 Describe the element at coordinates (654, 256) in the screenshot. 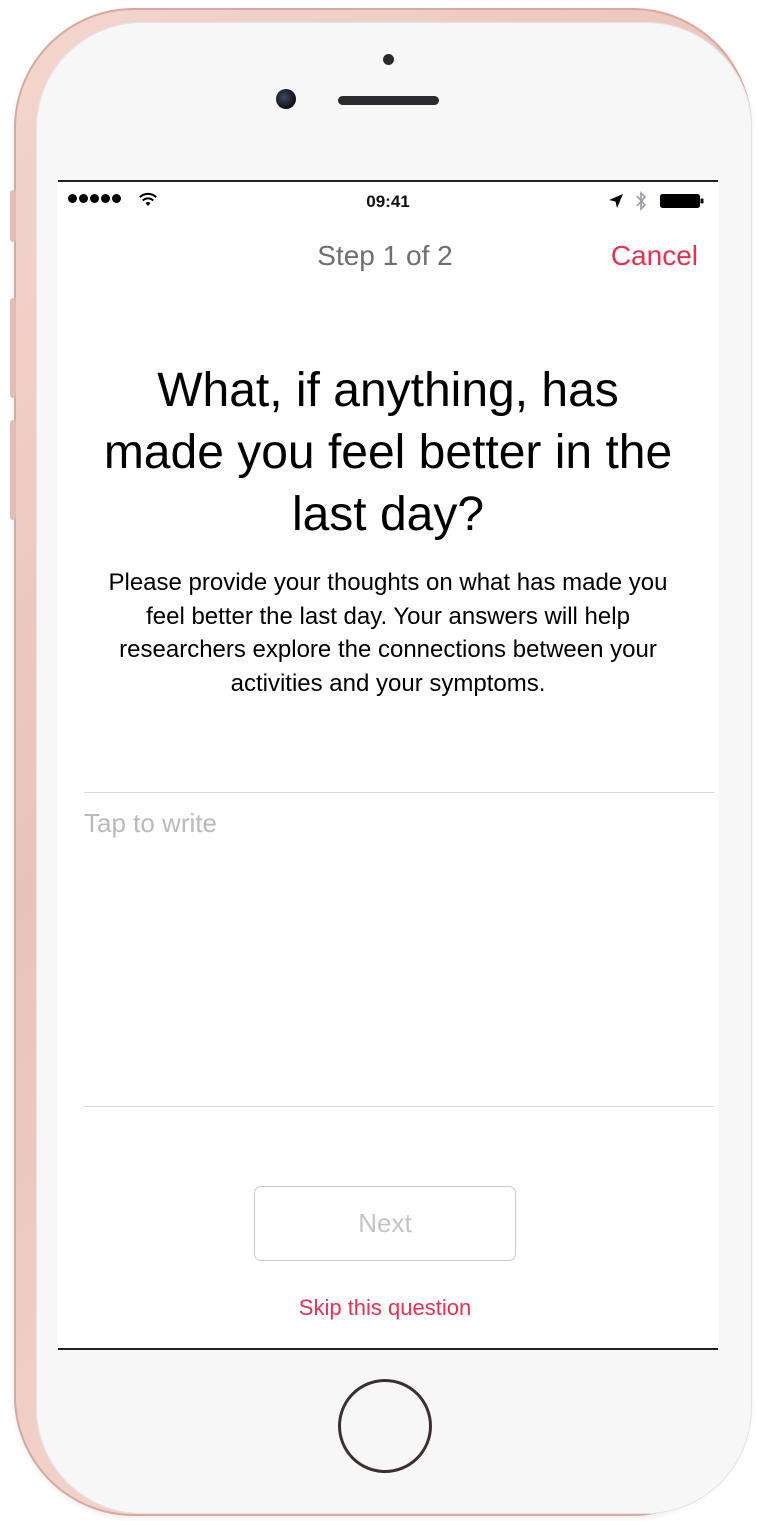

I see `cancel-button: Cancel` at that location.